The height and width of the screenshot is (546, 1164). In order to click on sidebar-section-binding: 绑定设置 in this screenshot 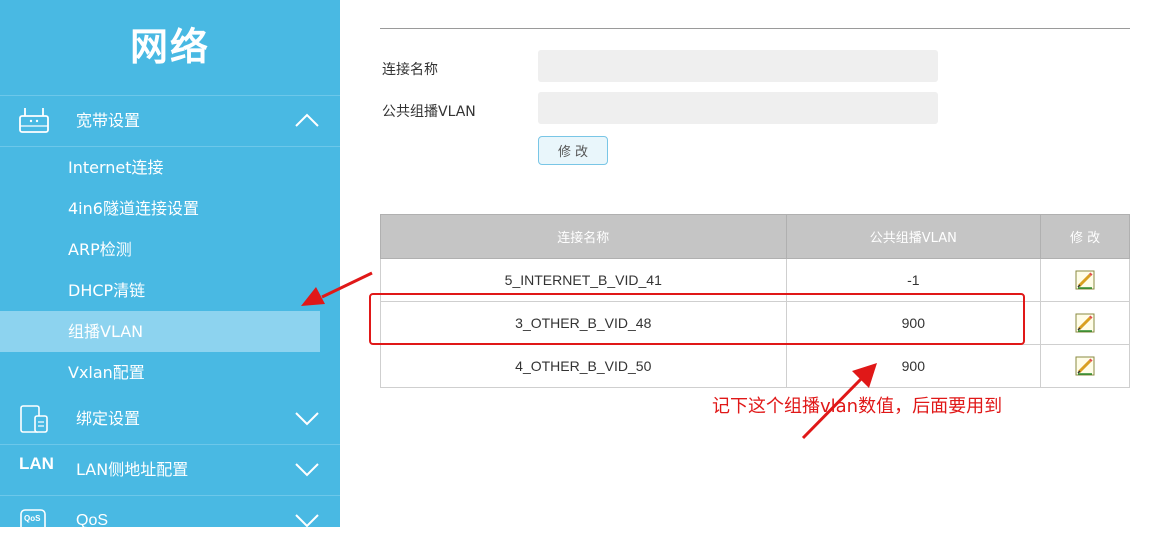, I will do `click(170, 419)`.